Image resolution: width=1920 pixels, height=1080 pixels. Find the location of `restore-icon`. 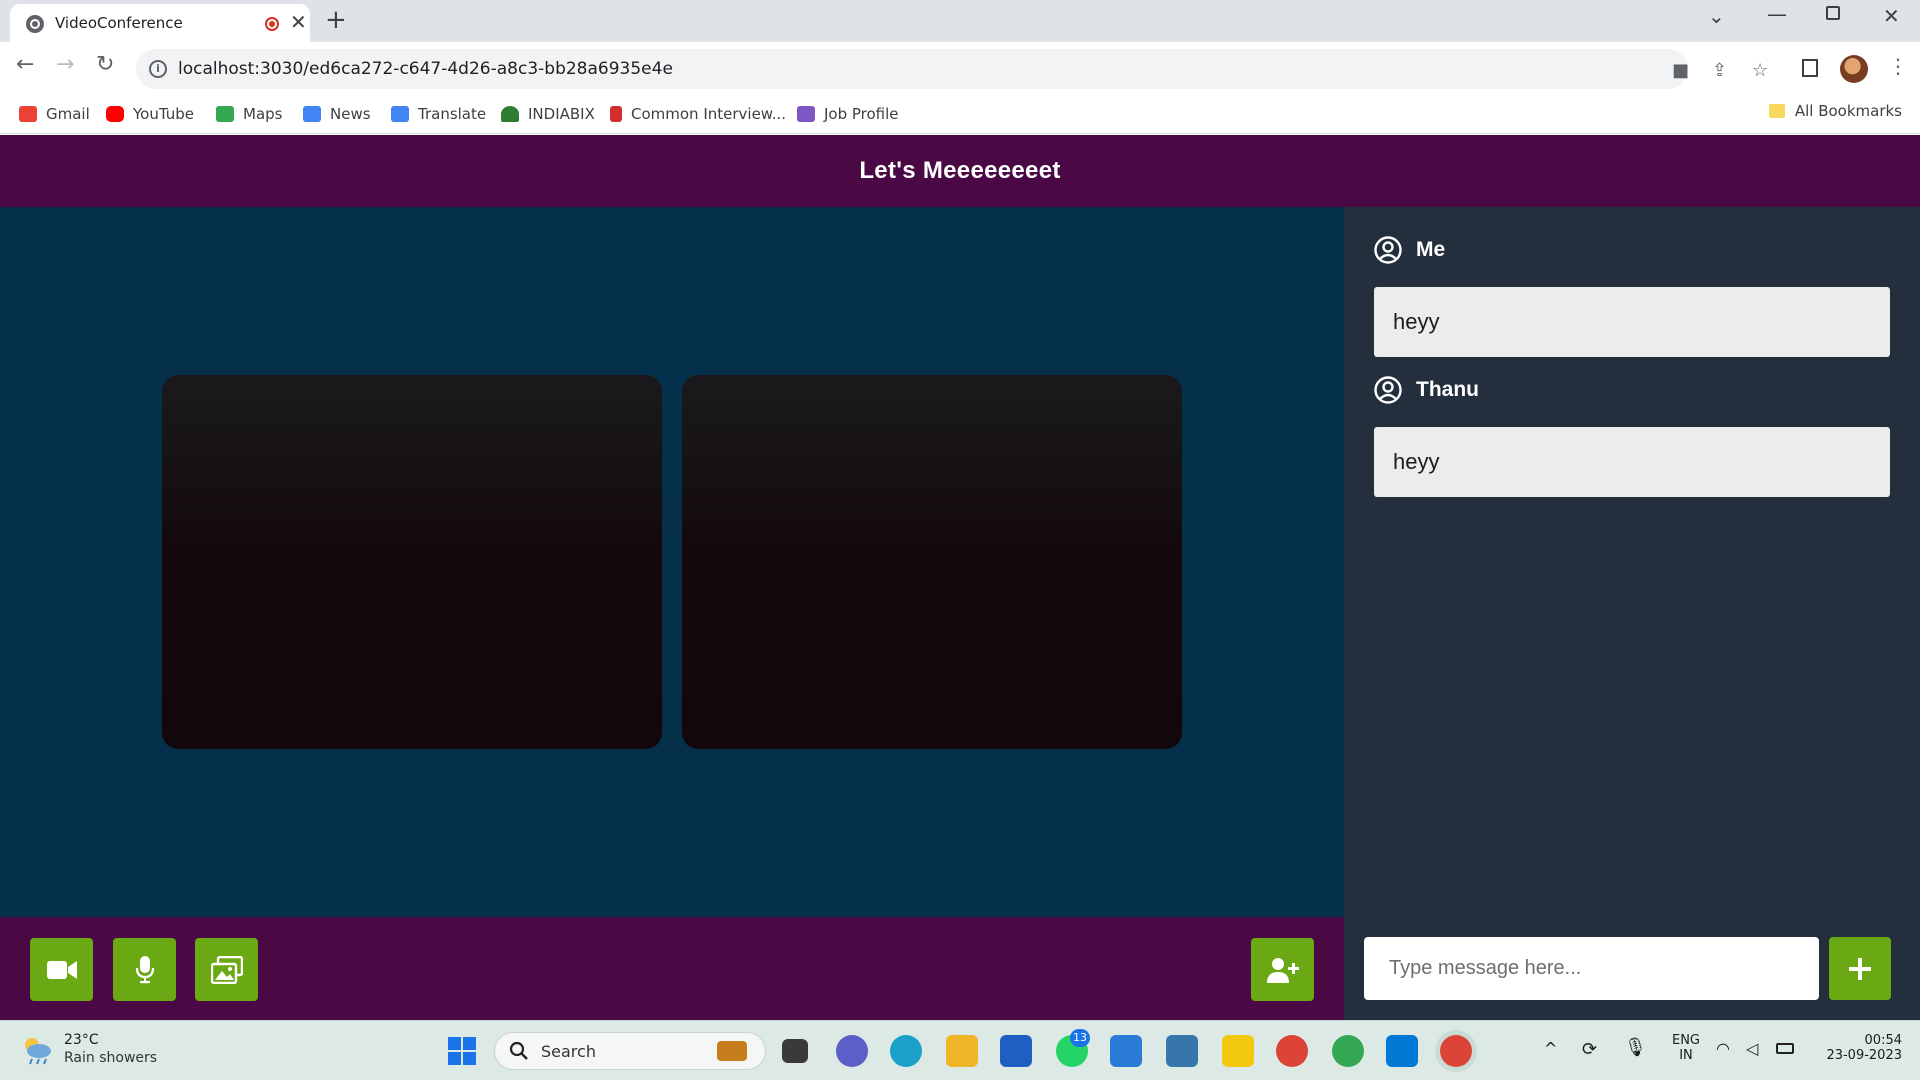

restore-icon is located at coordinates (1833, 13).